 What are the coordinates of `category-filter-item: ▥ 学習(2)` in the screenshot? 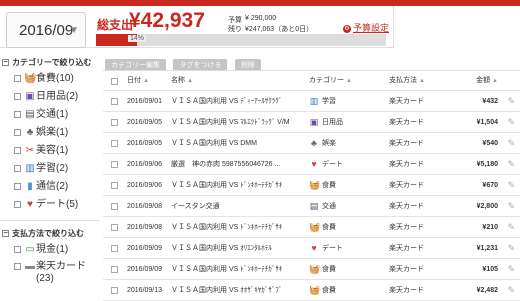 It's located at (50, 169).